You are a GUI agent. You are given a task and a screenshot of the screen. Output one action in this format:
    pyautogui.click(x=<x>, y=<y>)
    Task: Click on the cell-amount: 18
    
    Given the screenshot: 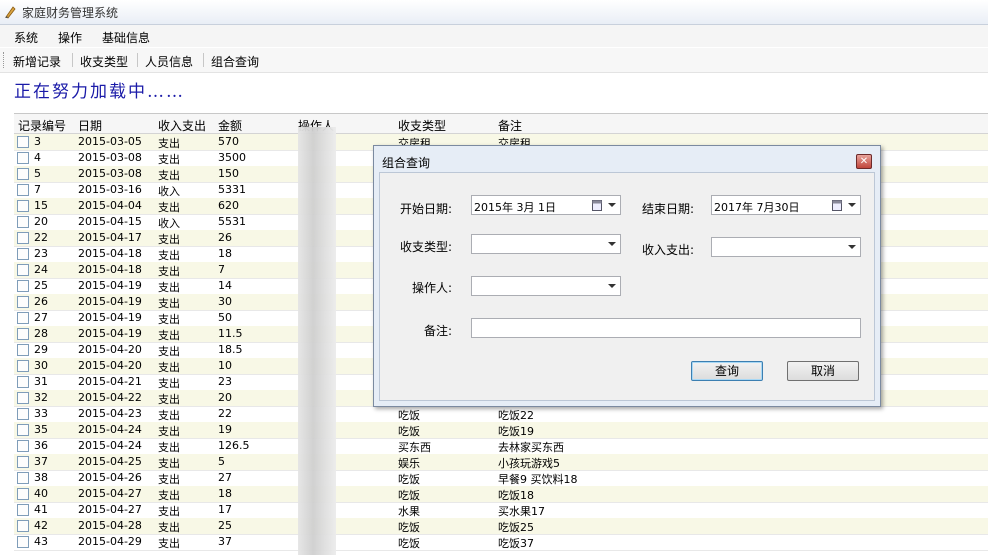 What is the action you would take?
    pyautogui.click(x=225, y=493)
    